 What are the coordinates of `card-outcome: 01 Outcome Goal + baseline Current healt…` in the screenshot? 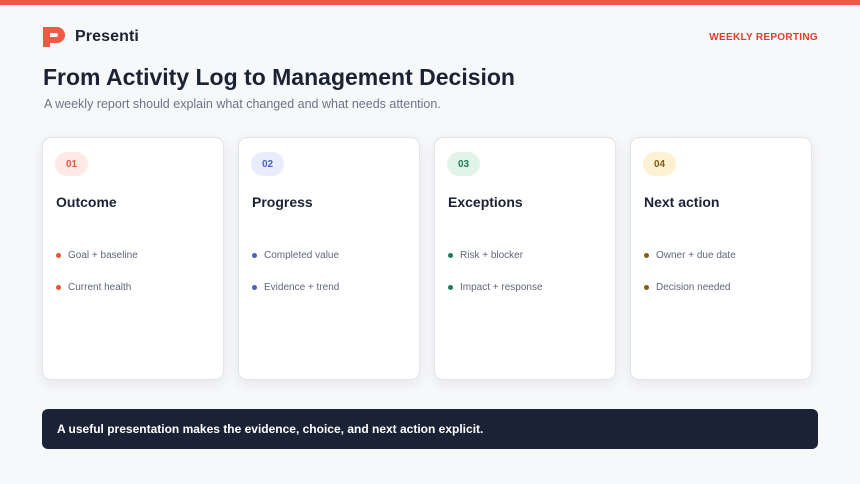 It's located at (133, 258).